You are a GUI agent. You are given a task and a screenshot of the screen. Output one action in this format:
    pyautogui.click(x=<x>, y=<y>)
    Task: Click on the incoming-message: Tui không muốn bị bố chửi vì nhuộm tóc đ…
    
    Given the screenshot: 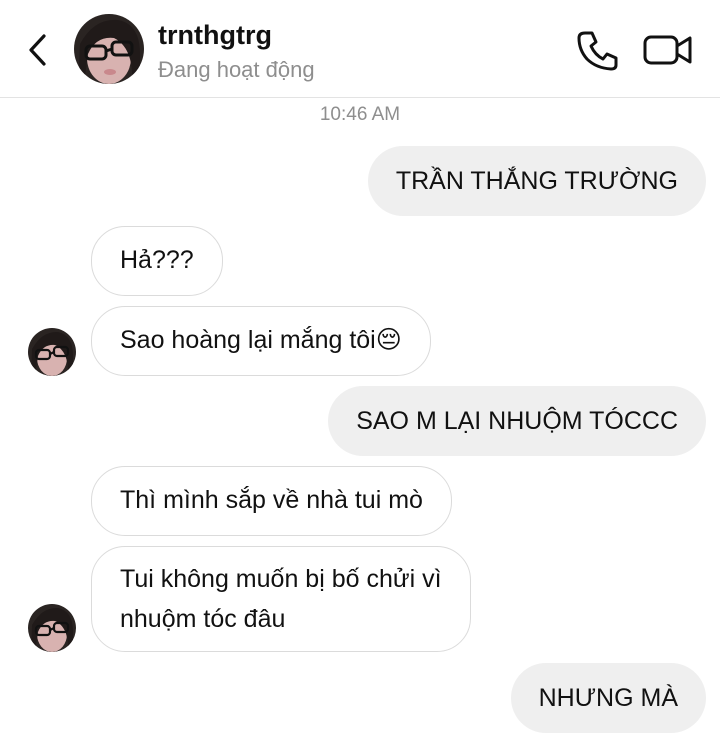 What is the action you would take?
    pyautogui.click(x=281, y=599)
    